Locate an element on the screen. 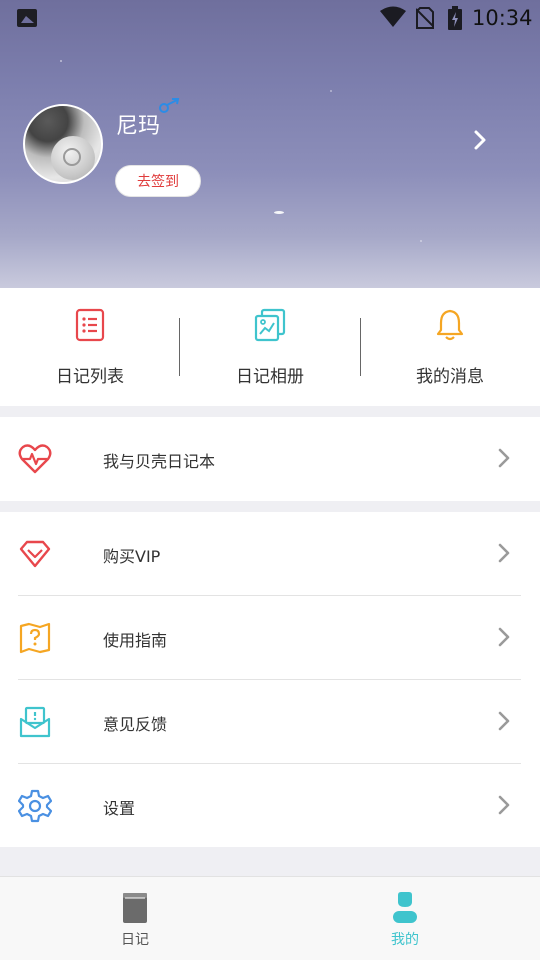 The image size is (540, 960). heart-pulse-icon is located at coordinates (35, 459).